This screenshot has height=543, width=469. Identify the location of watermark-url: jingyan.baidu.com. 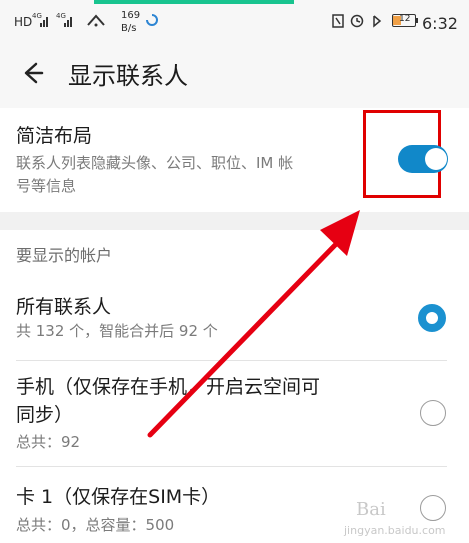
(395, 530).